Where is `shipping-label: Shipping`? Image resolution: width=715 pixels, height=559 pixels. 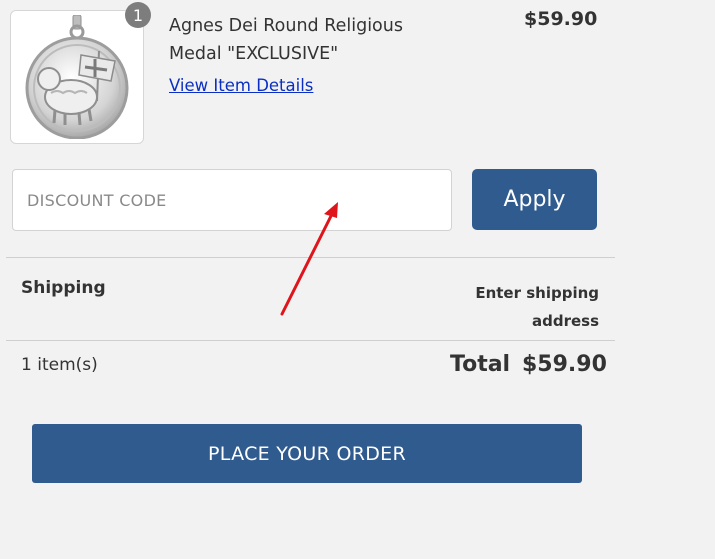 shipping-label: Shipping is located at coordinates (63, 288).